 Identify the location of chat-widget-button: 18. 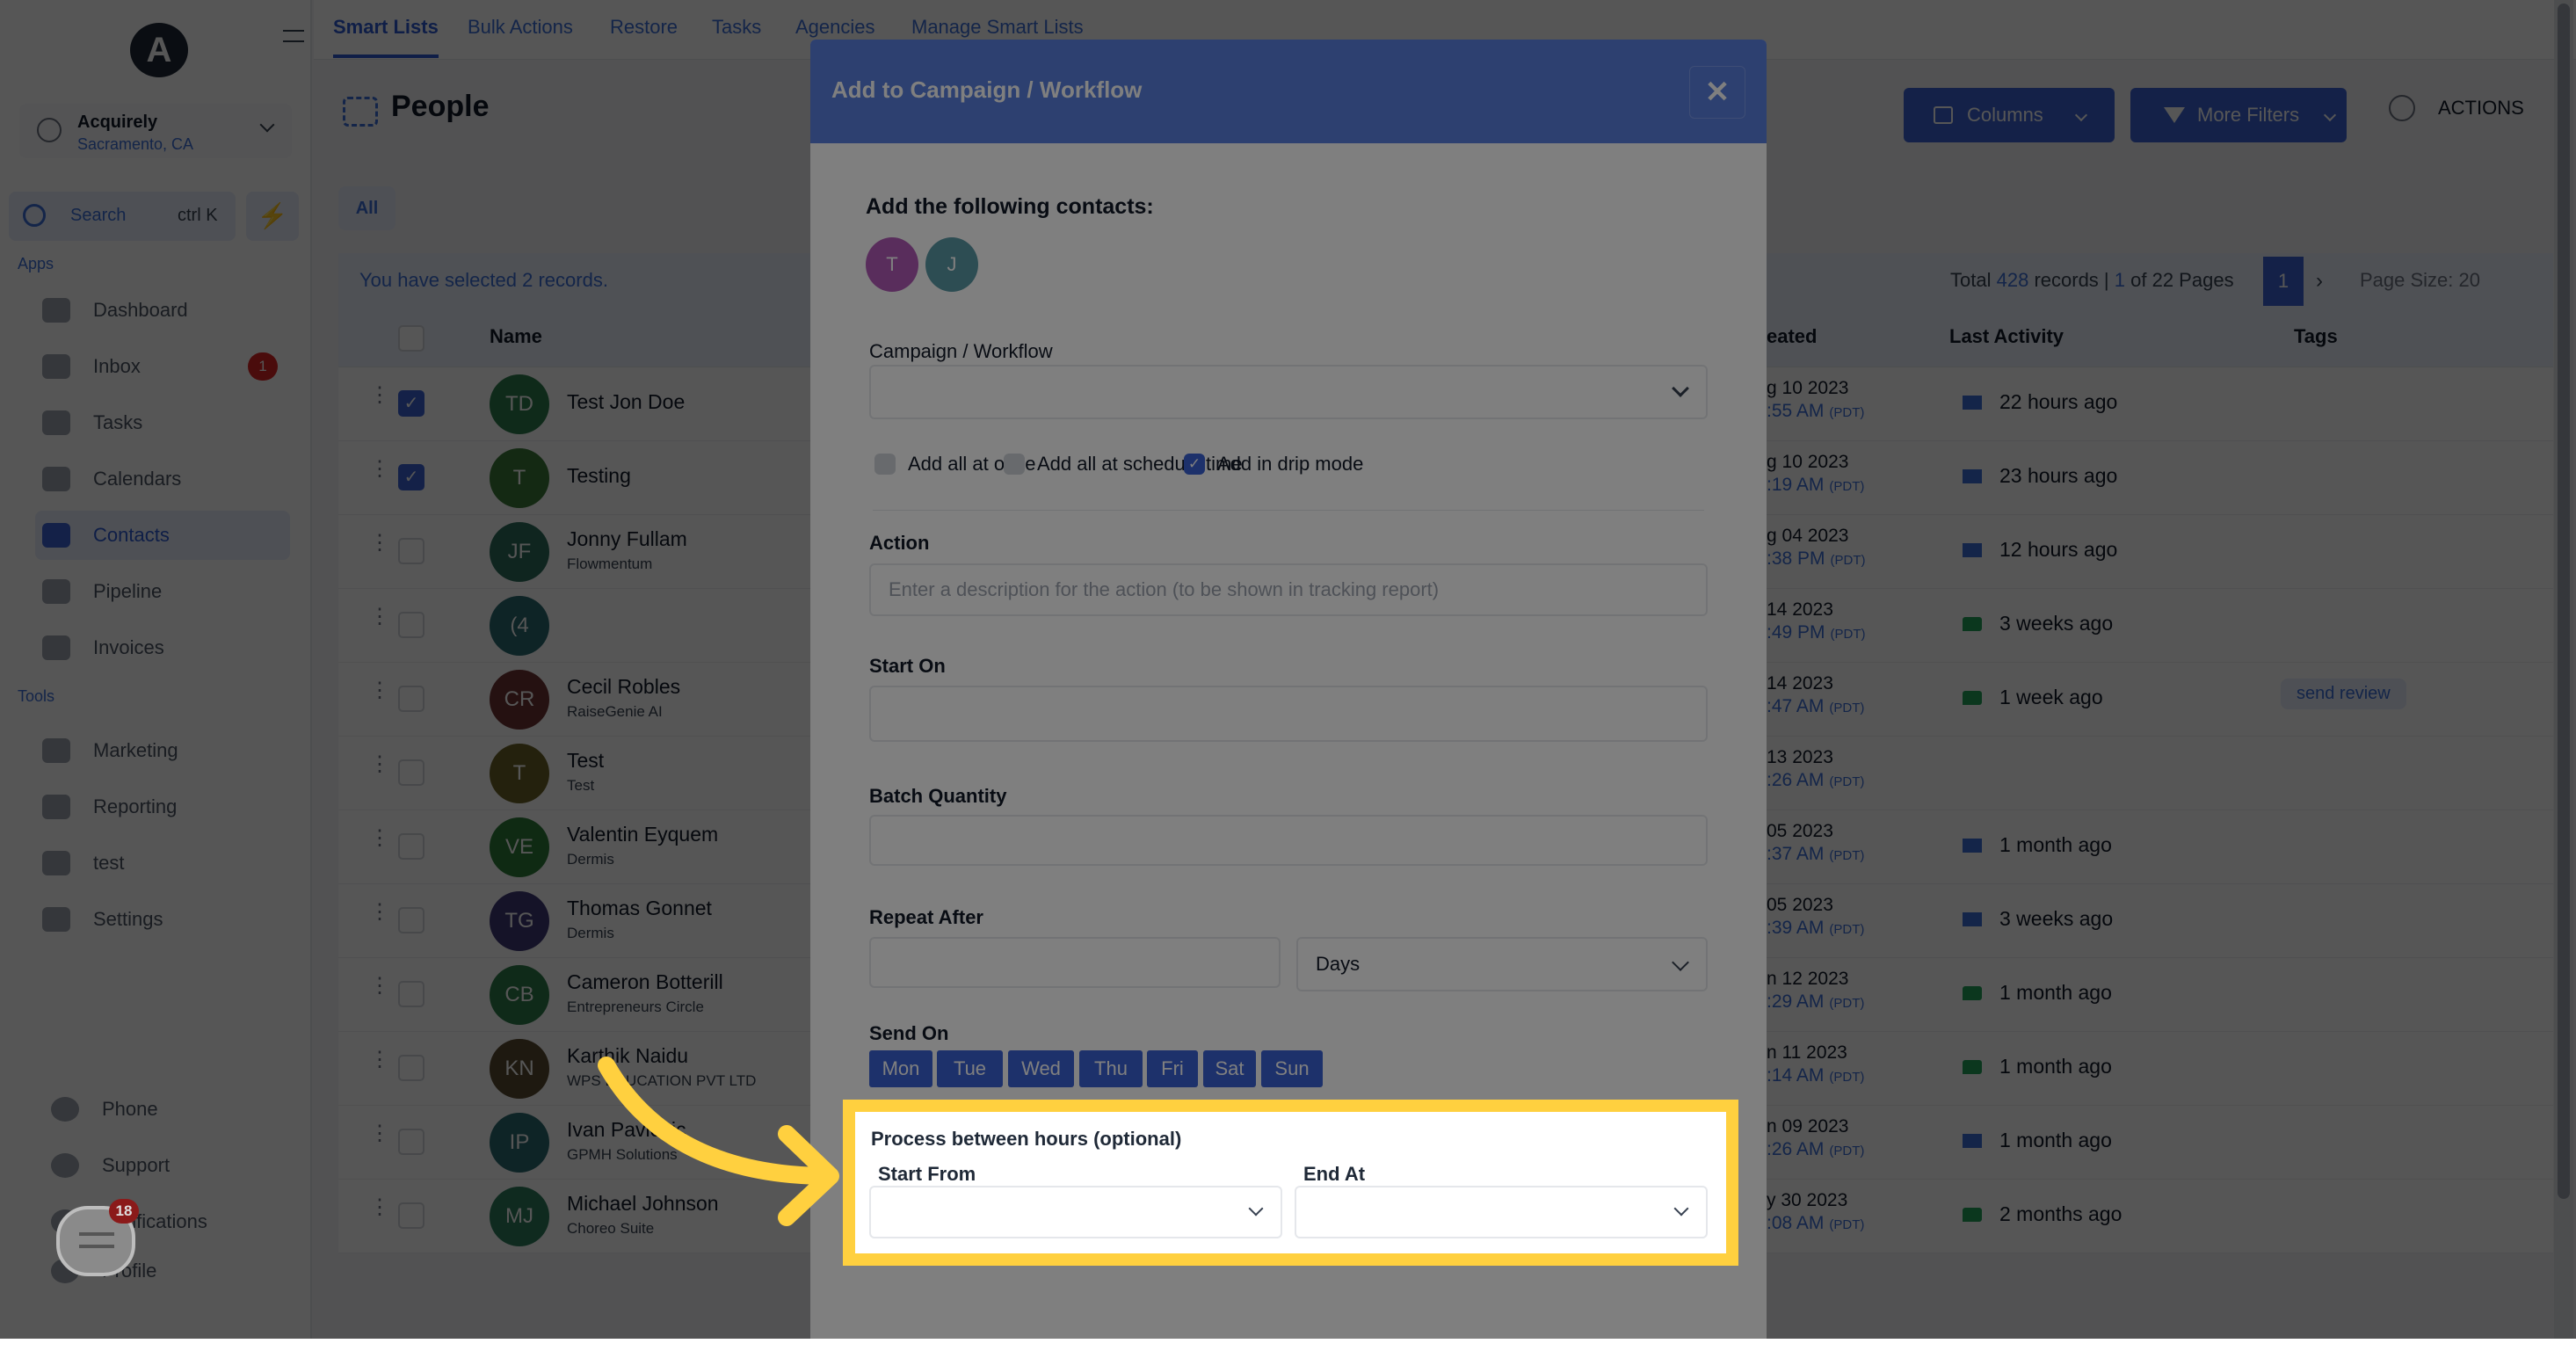
(95, 1241).